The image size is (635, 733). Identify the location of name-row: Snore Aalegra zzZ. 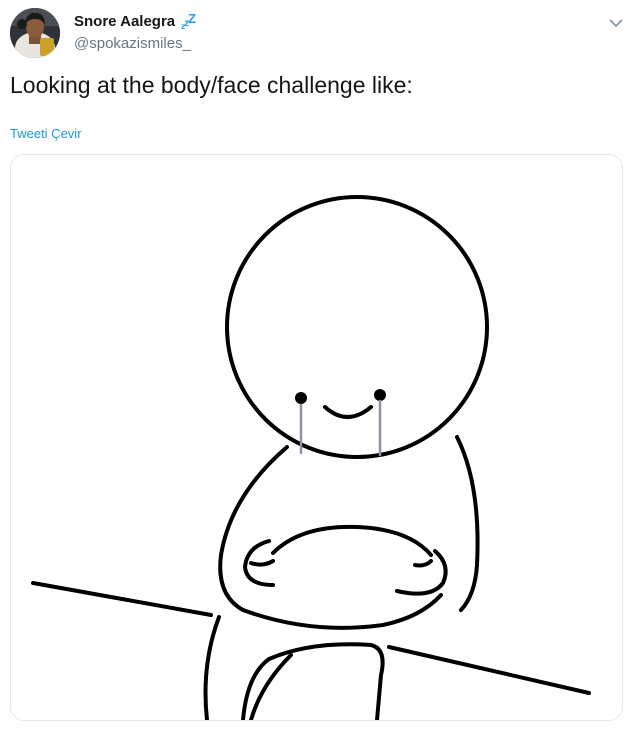
(135, 21).